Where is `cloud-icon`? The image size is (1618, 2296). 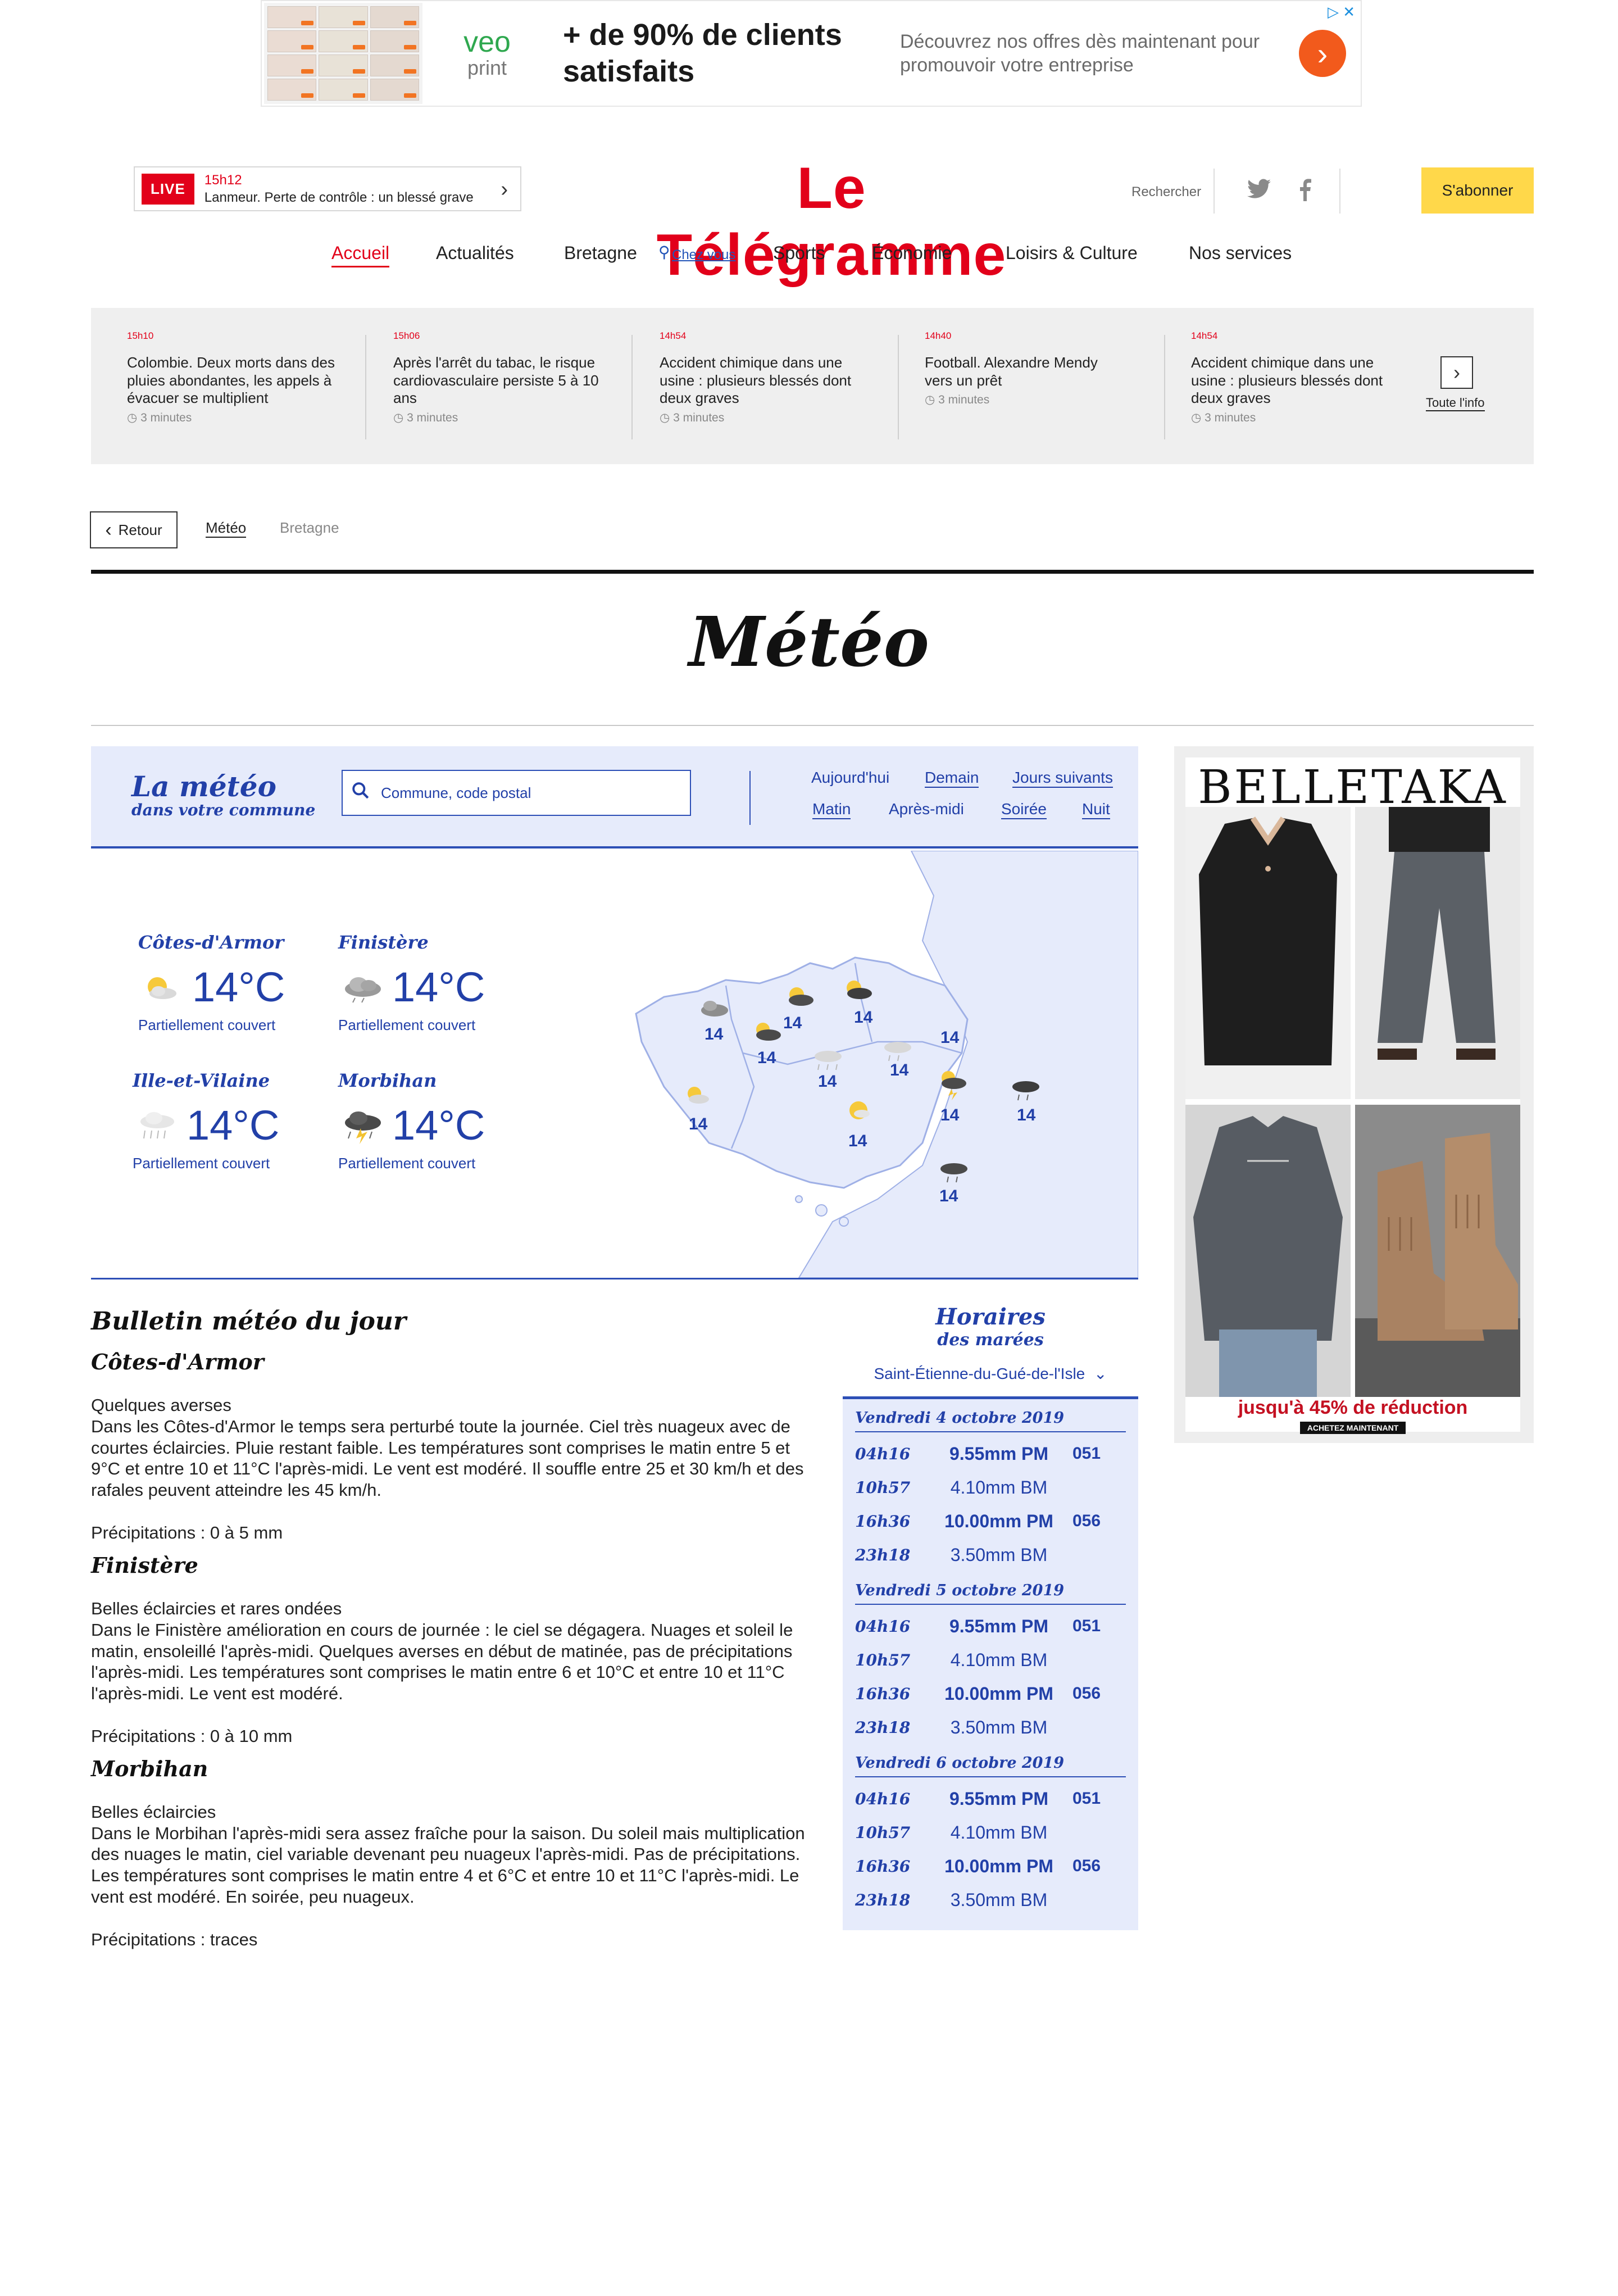 cloud-icon is located at coordinates (362, 987).